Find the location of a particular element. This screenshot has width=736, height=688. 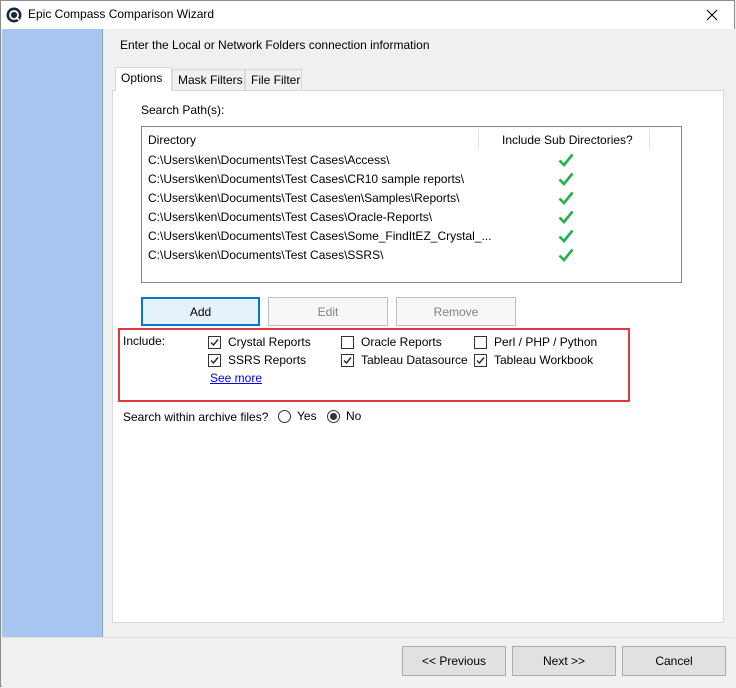

edit-button: Edit is located at coordinates (328, 311).